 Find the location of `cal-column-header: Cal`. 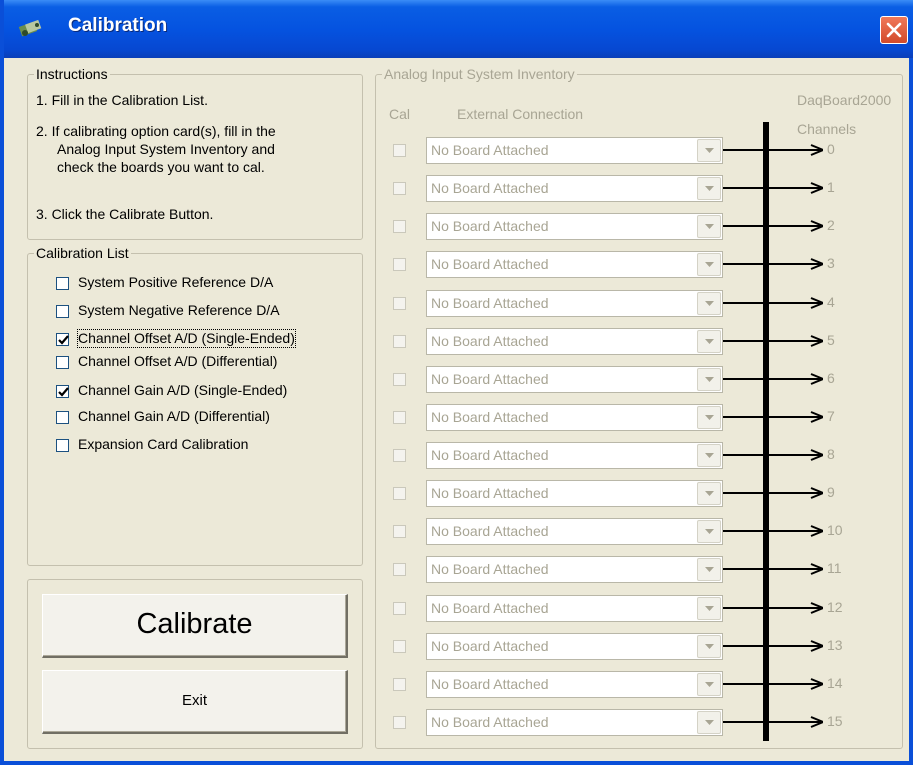

cal-column-header: Cal is located at coordinates (400, 114).